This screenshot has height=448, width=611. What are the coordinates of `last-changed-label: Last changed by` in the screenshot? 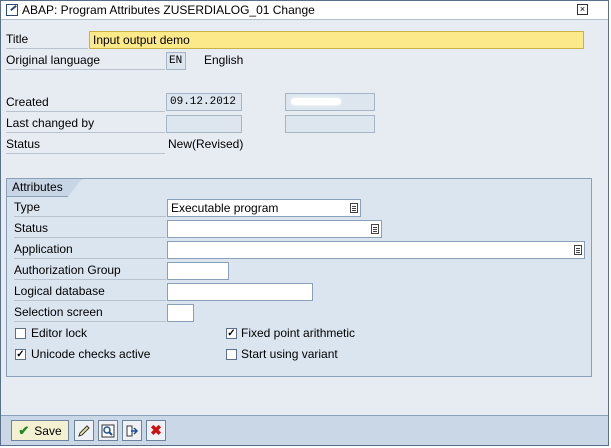 It's located at (85, 124).